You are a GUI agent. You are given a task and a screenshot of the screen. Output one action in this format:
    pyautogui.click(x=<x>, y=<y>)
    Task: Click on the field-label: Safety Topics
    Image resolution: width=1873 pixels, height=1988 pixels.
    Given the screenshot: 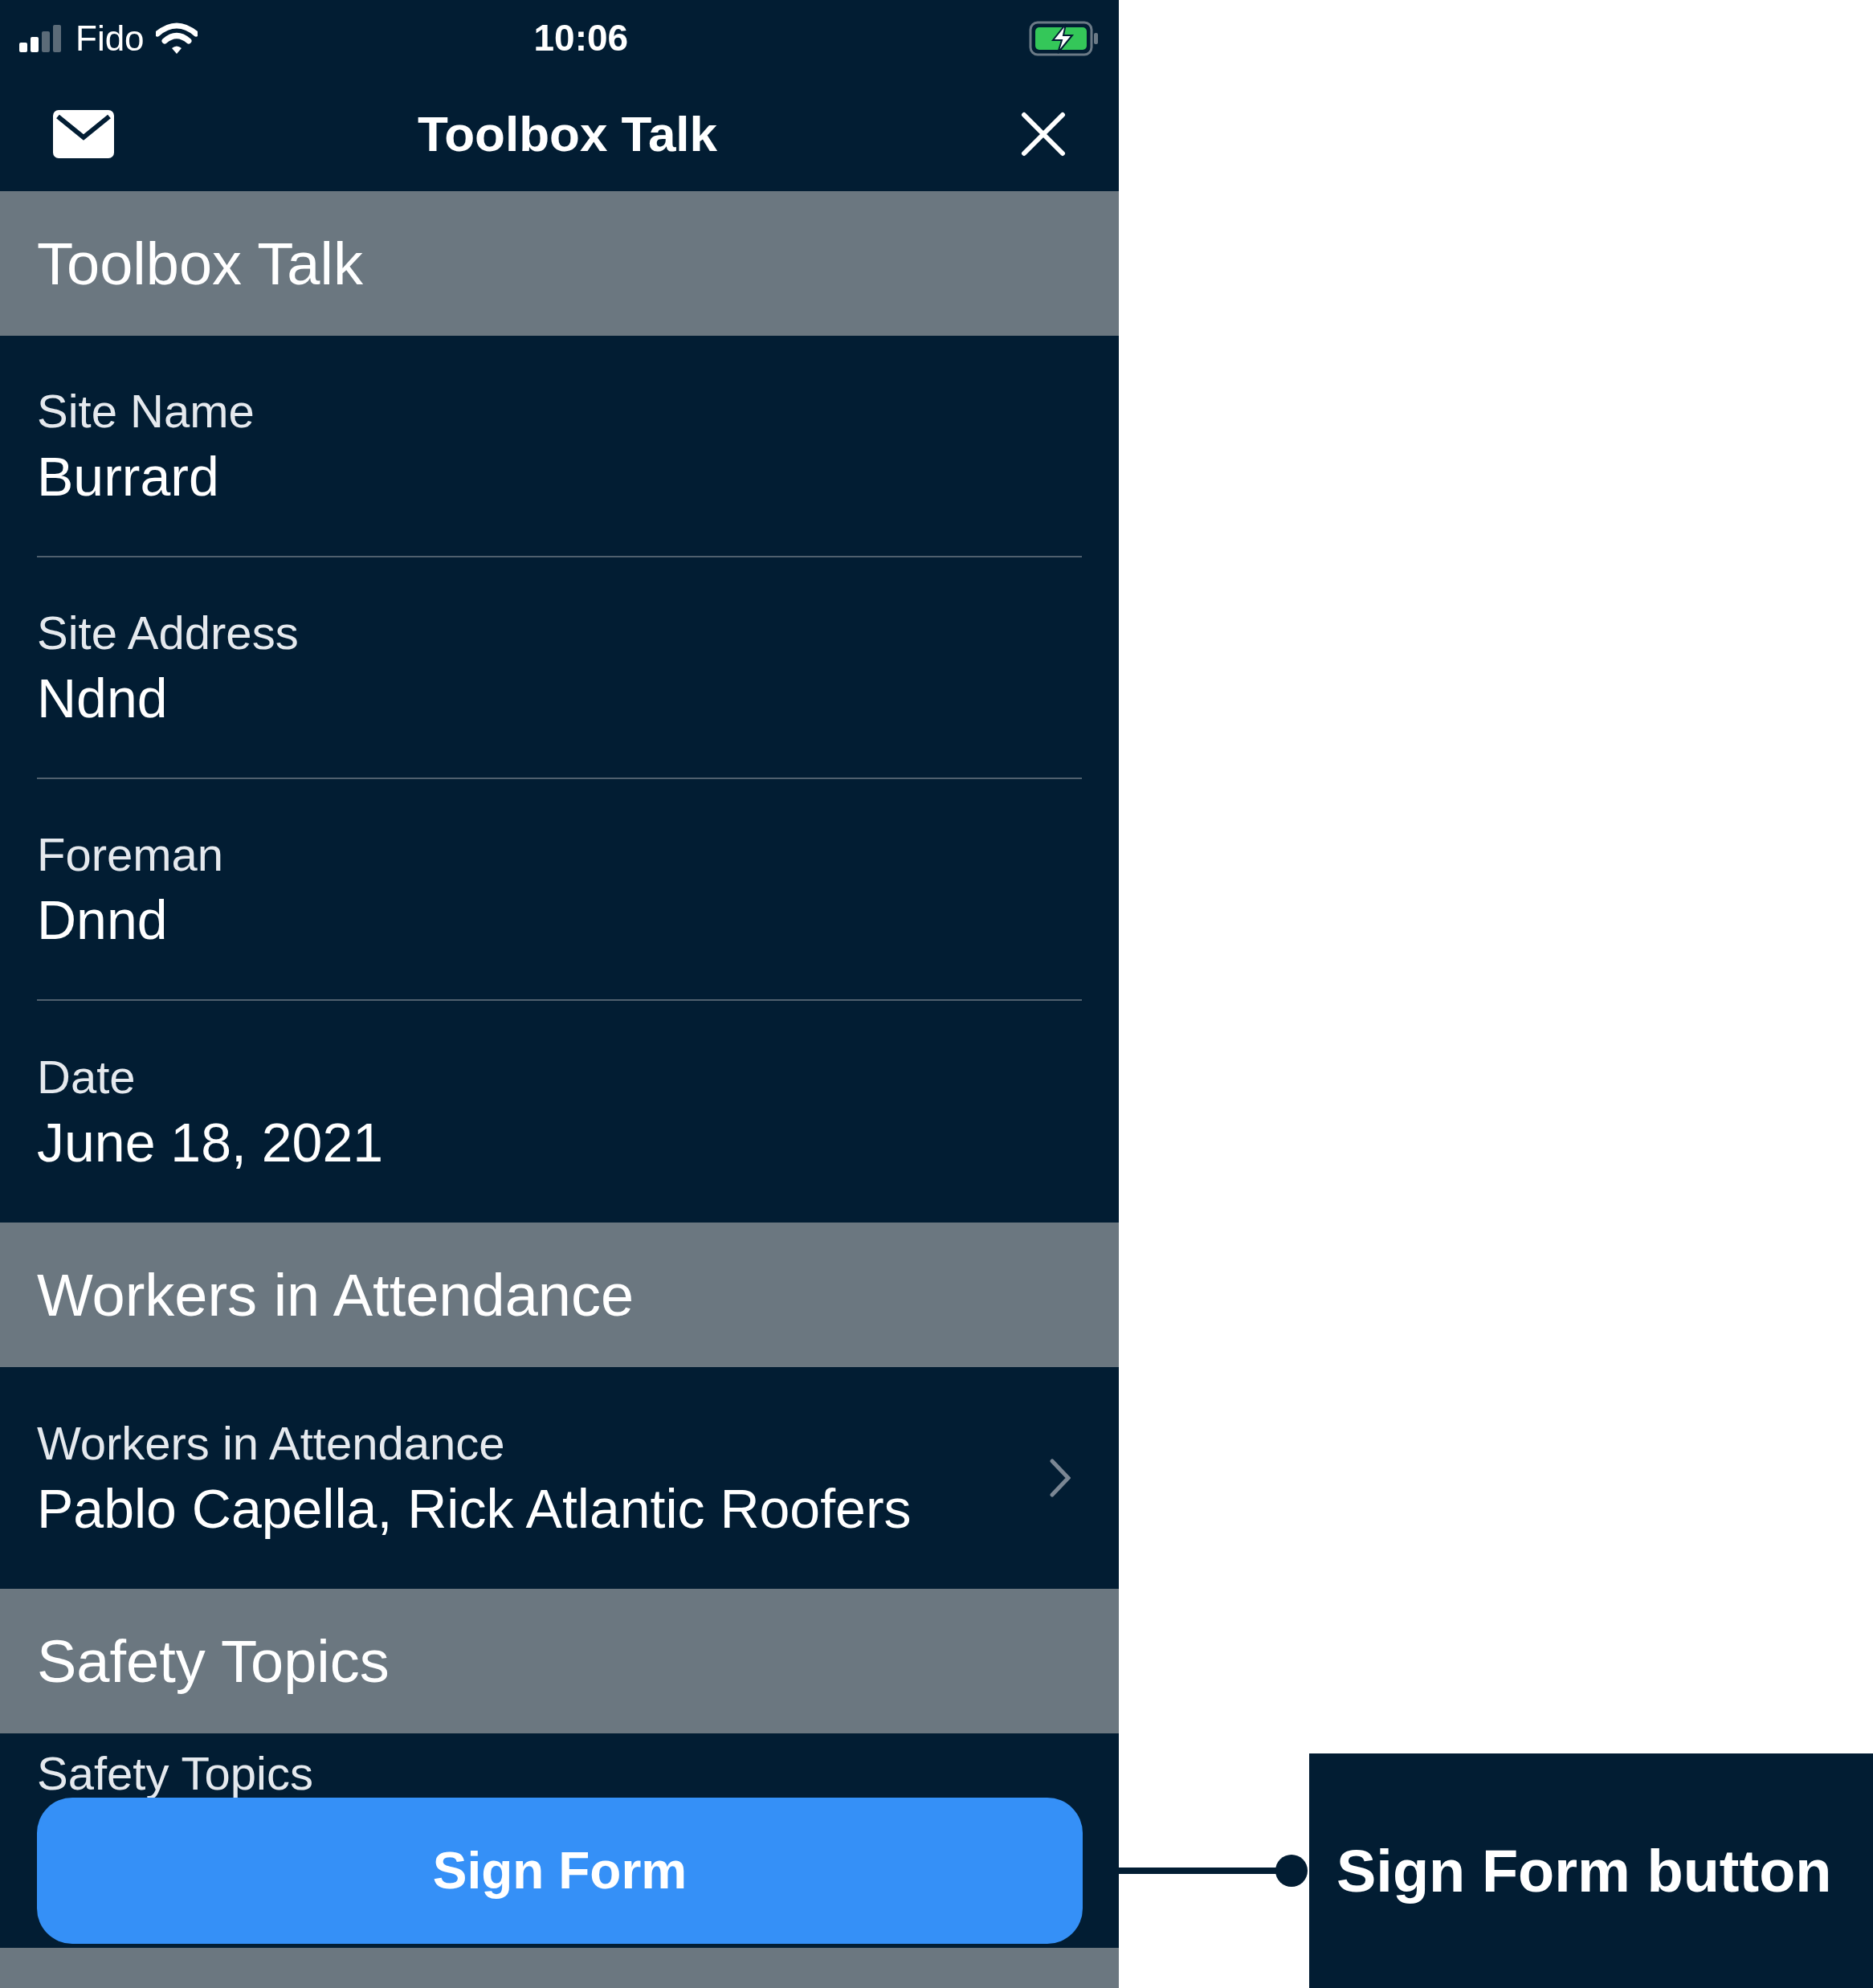 What is the action you would take?
    pyautogui.click(x=175, y=1773)
    